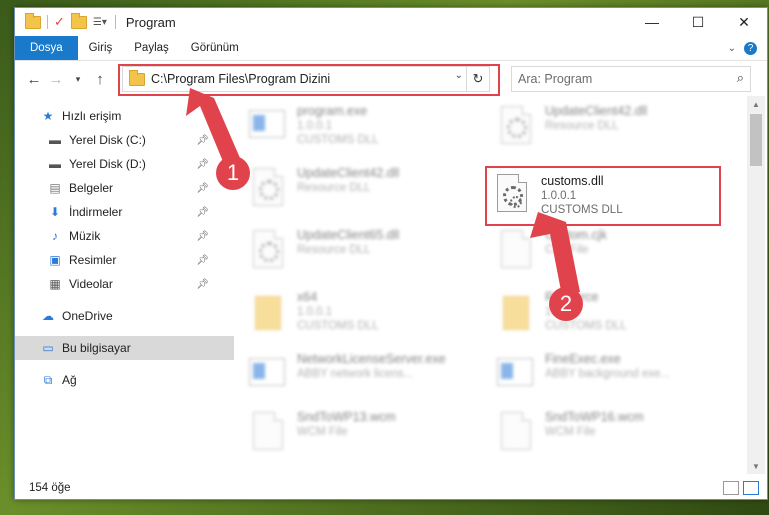 The image size is (769, 515). What do you see at coordinates (56, 79) in the screenshot?
I see `forward-button: →` at bounding box center [56, 79].